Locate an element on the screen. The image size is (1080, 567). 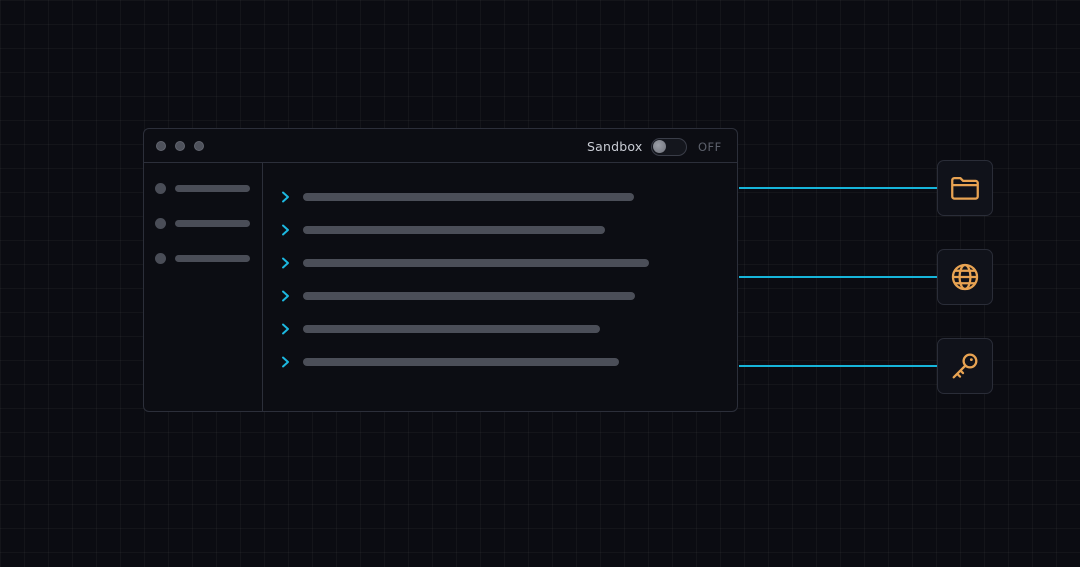
filesystem-tool-button is located at coordinates (965, 188).